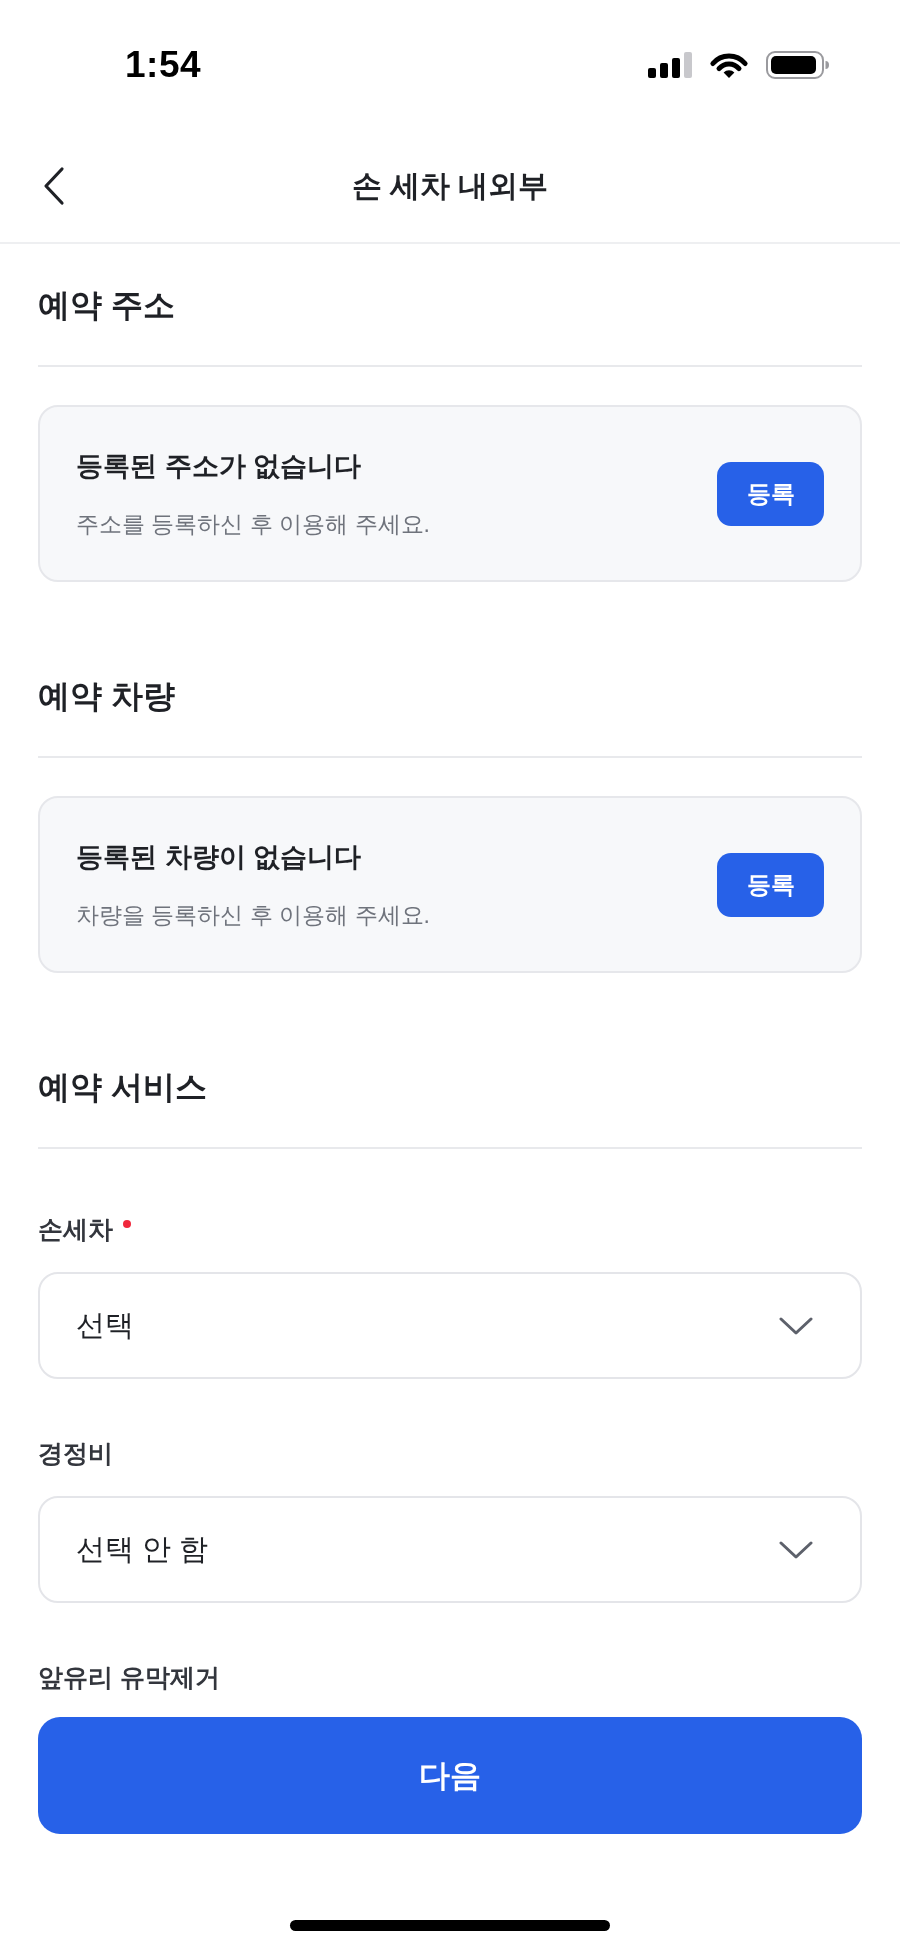 This screenshot has width=900, height=1951. Describe the element at coordinates (798, 65) in the screenshot. I see `battery-icon` at that location.